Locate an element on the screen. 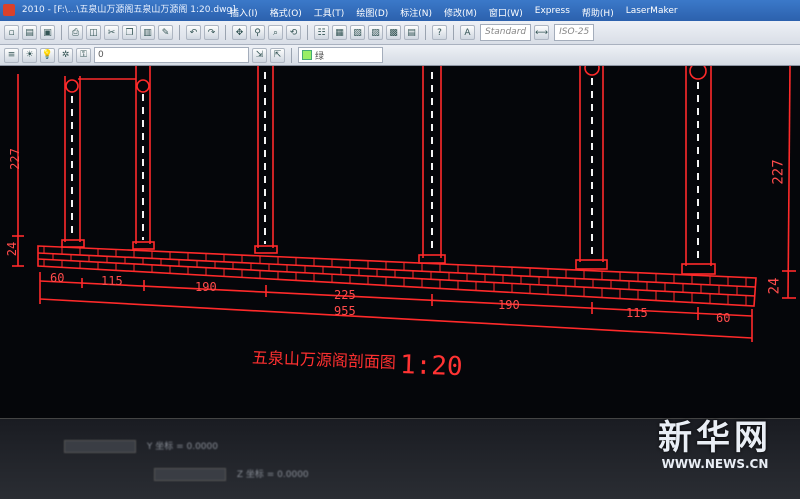 Image resolution: width=800 pixels, height=499 pixels. lightbulb-icon: 💡 is located at coordinates (47, 55).